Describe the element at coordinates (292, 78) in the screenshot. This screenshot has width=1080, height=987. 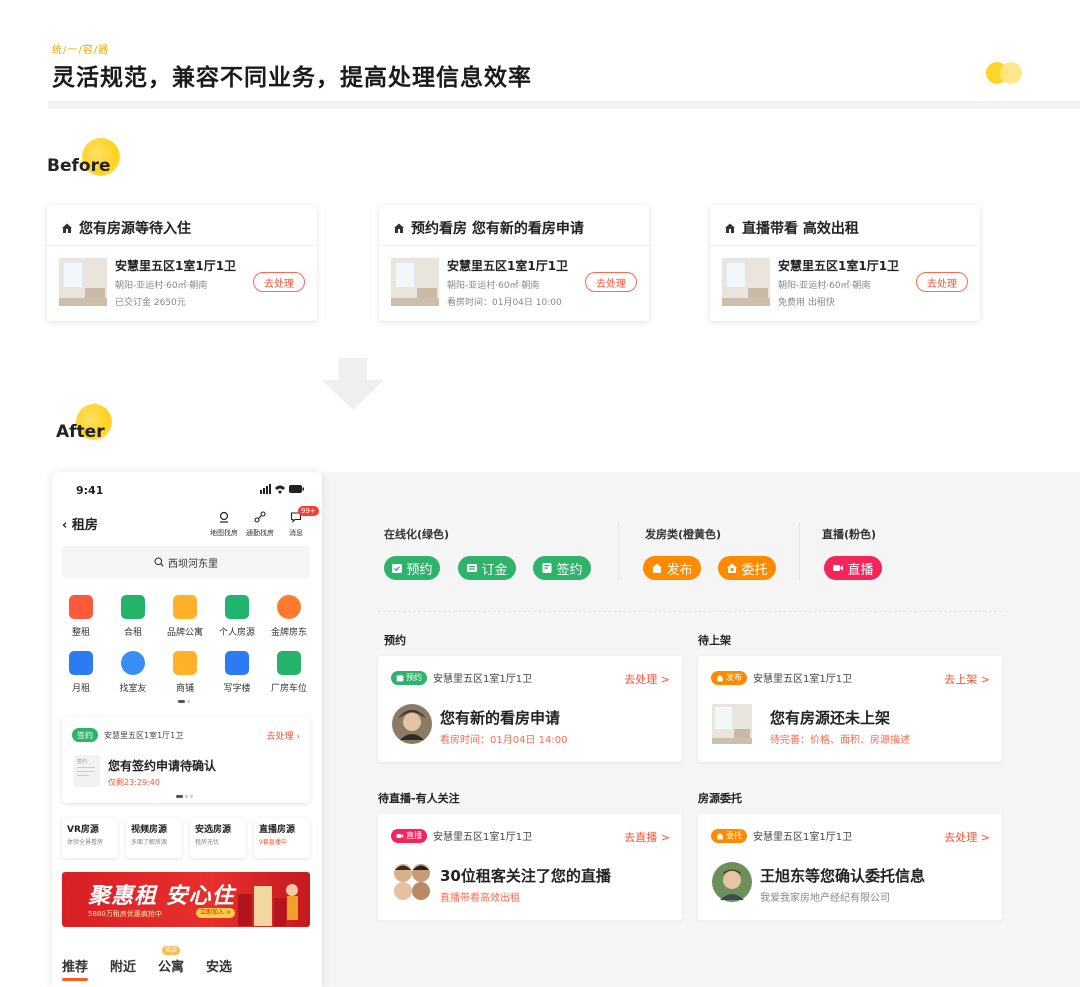
I see `page-headline: 灵活规范，兼容不同业务，提高处理信息效率` at that location.